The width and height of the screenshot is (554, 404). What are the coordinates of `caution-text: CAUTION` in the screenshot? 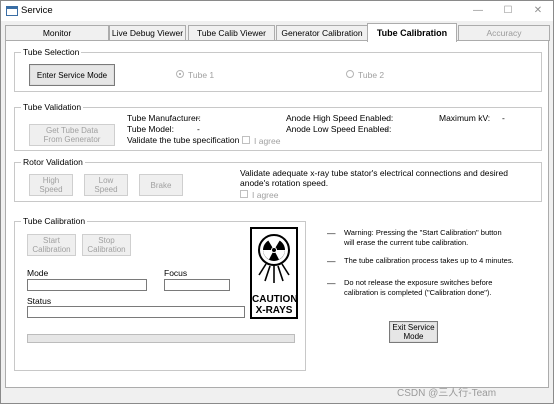 It's located at (275, 299).